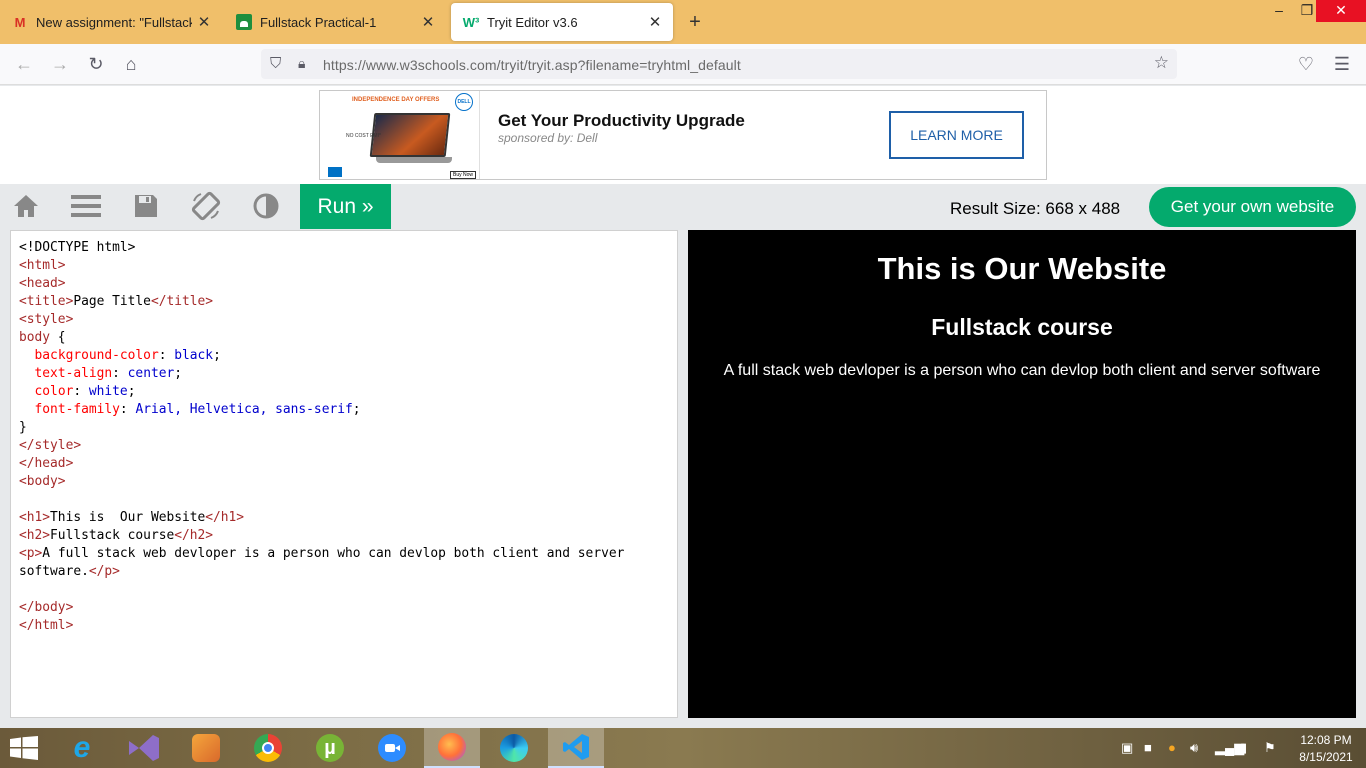 Image resolution: width=1366 pixels, height=768 pixels. Describe the element at coordinates (548, 138) in the screenshot. I see `ad-sponsor: sponsored by: Dell` at that location.